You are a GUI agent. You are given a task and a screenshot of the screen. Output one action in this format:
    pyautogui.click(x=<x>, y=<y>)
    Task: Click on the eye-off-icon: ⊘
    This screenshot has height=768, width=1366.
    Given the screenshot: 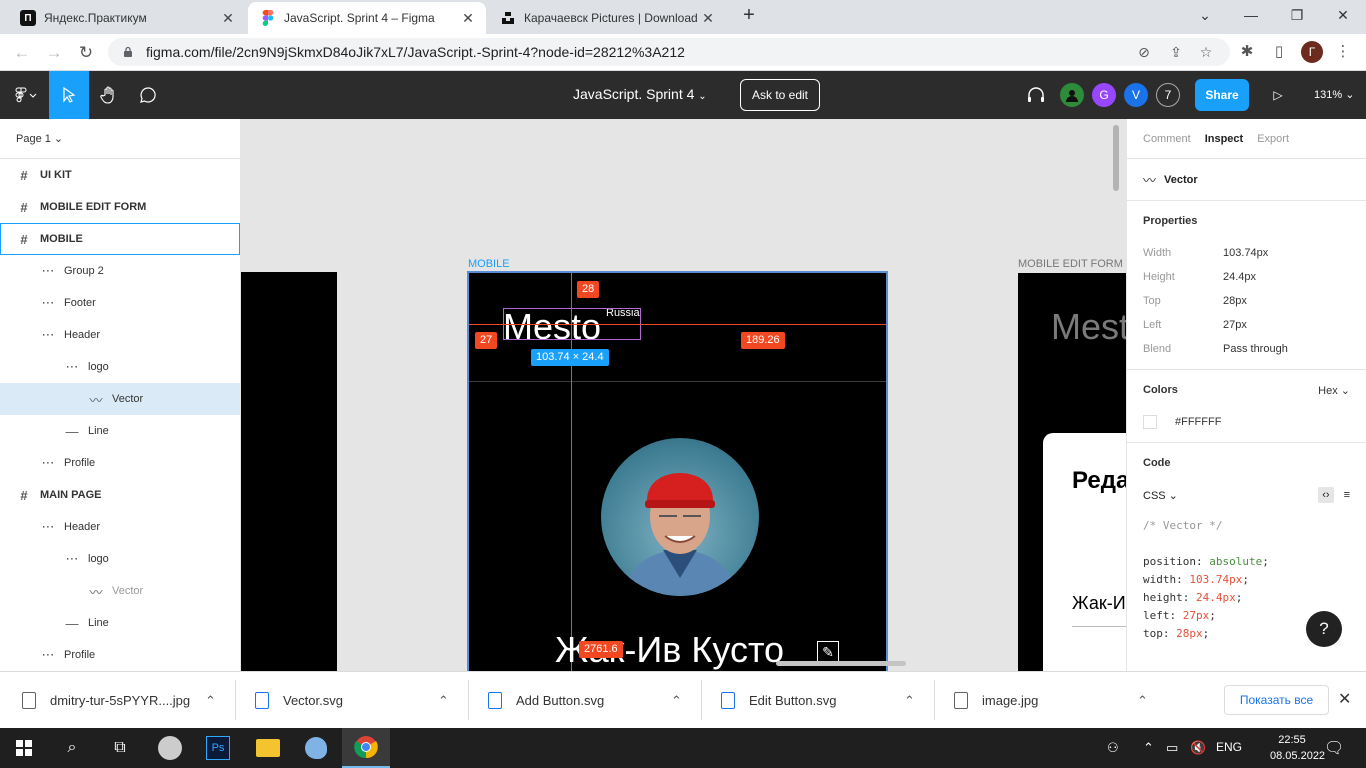 What is the action you would take?
    pyautogui.click(x=1144, y=52)
    